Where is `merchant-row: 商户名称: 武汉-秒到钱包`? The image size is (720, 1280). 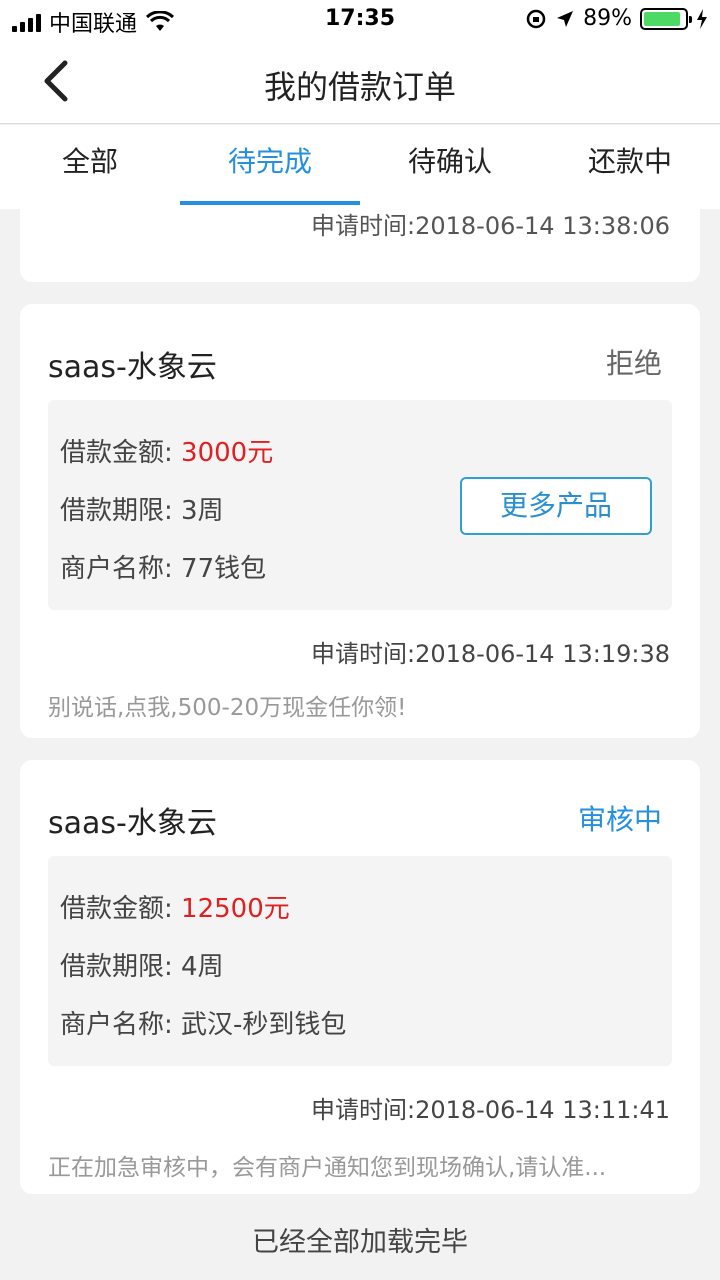 merchant-row: 商户名称: 武汉-秒到钱包 is located at coordinates (203, 1022).